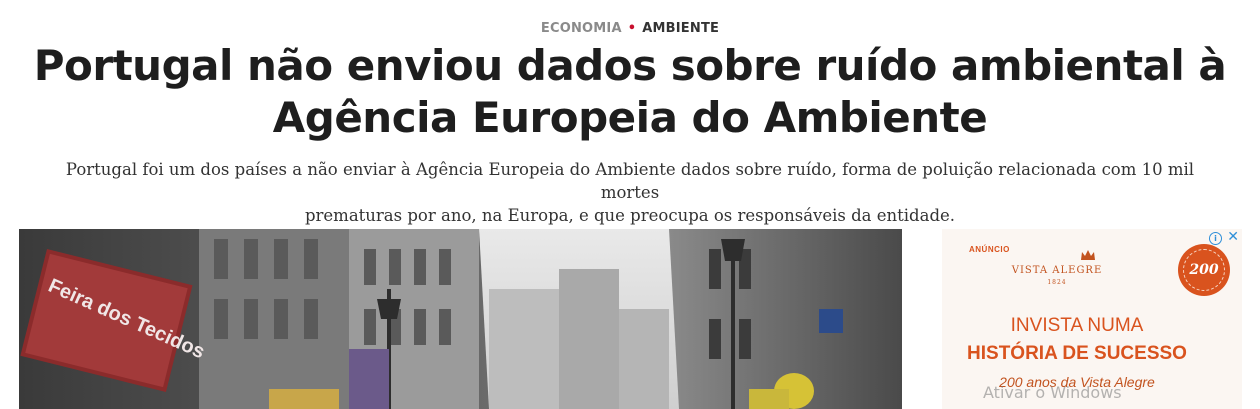 This screenshot has width=1260, height=409. What do you see at coordinates (1215, 238) in the screenshot?
I see `ad-info-icon: i` at bounding box center [1215, 238].